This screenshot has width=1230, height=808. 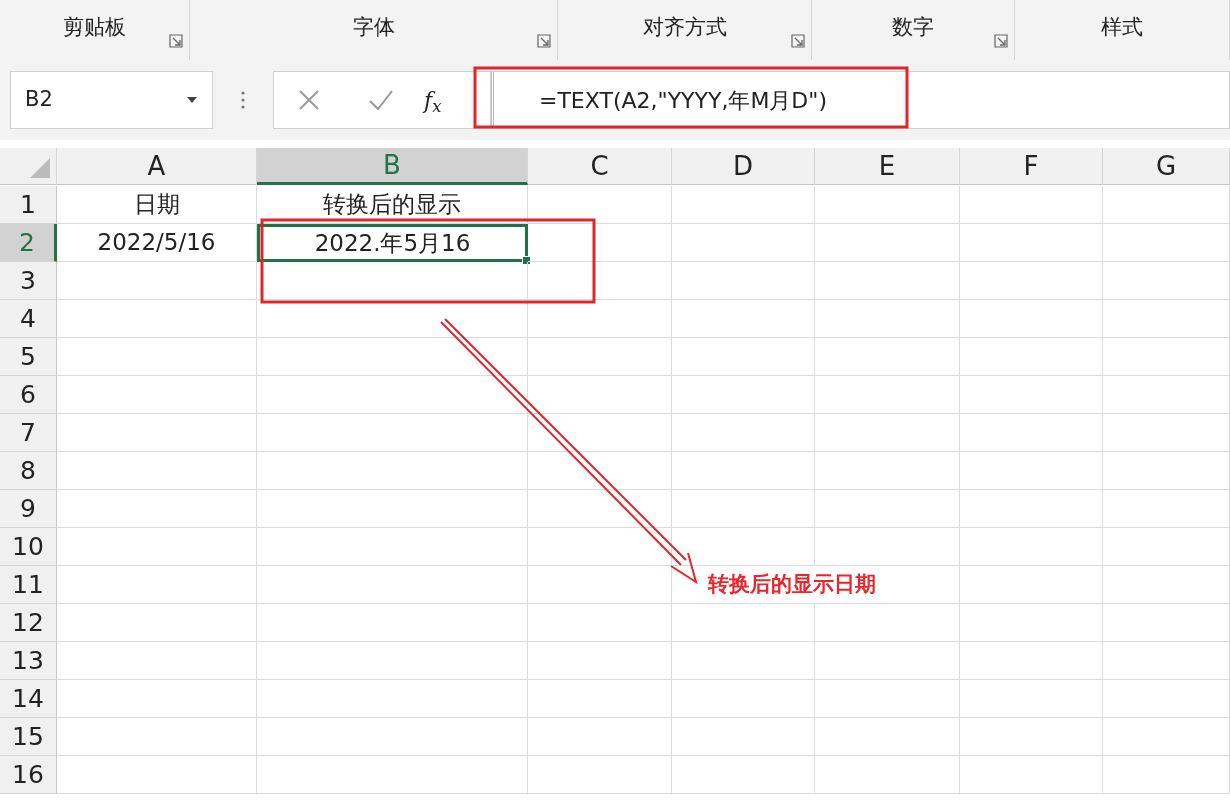 What do you see at coordinates (526, 260) in the screenshot?
I see `fill-handle` at bounding box center [526, 260].